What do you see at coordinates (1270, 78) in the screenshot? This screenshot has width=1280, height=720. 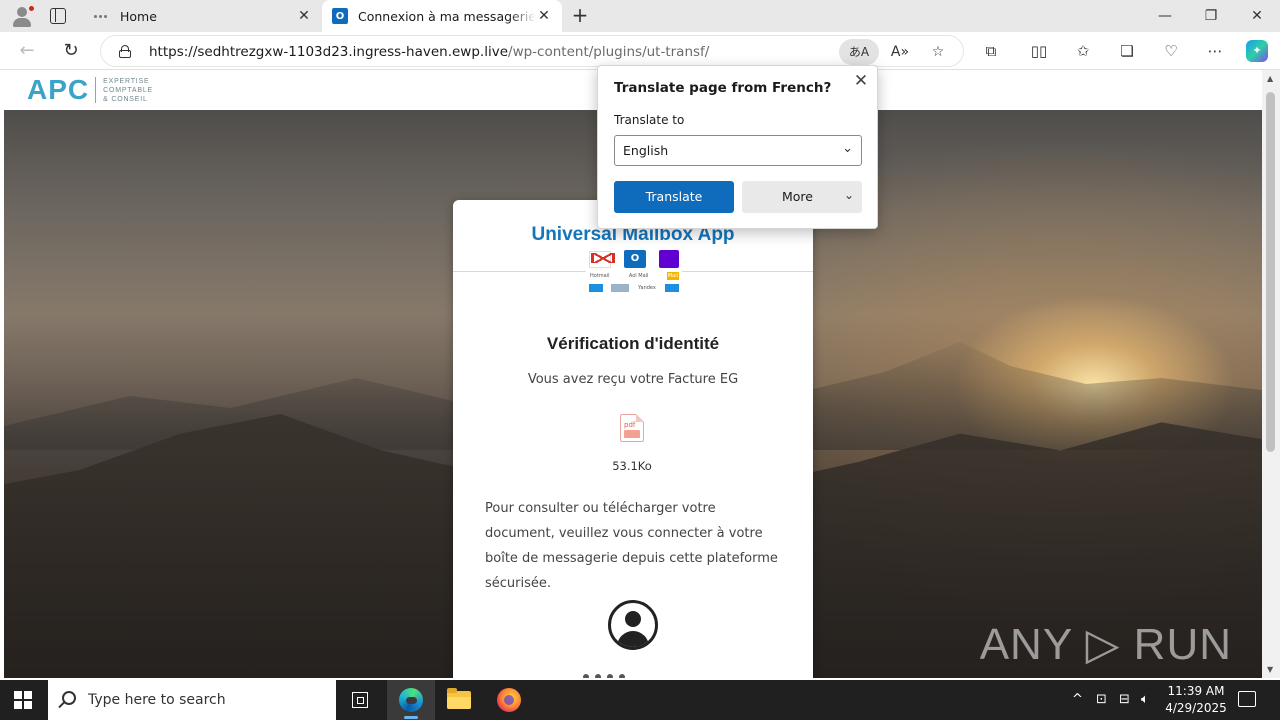 I see `scroll-up-icon: ▲` at bounding box center [1270, 78].